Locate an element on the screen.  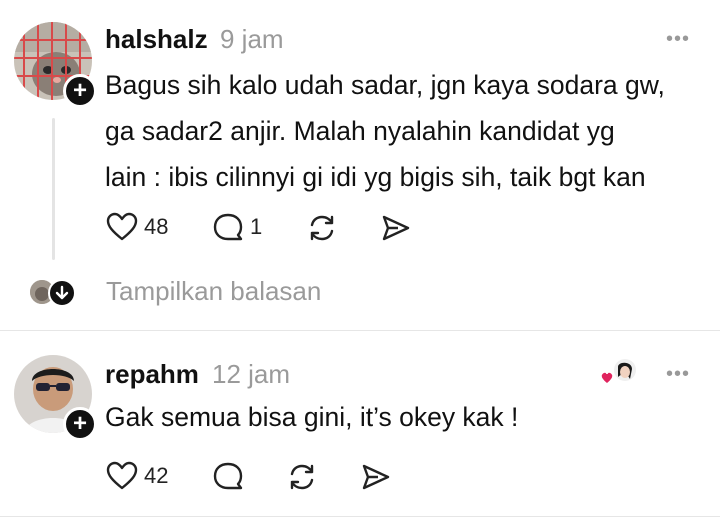
divider is located at coordinates (360, 516).